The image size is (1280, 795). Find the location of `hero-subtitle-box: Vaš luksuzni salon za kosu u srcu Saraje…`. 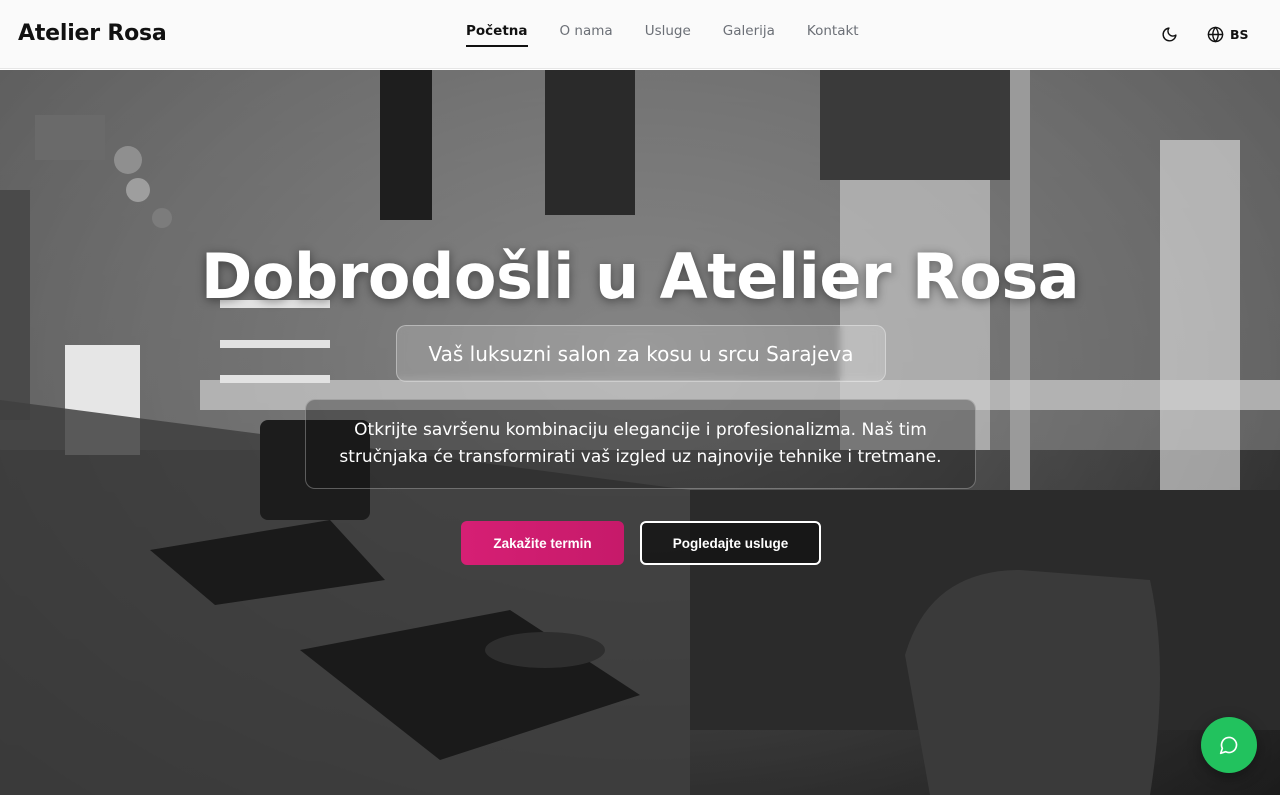

hero-subtitle-box: Vaš luksuzni salon za kosu u srcu Saraje… is located at coordinates (641, 353).